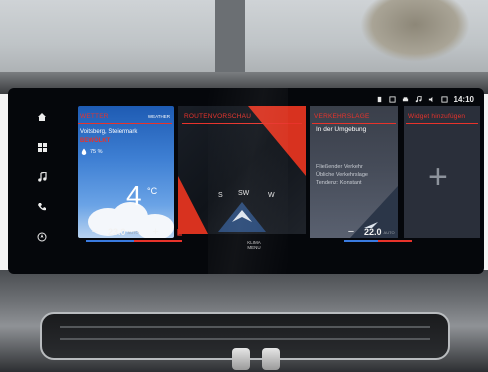 The height and width of the screenshot is (372, 488). I want to click on temp-up-button: +, so click(156, 232).